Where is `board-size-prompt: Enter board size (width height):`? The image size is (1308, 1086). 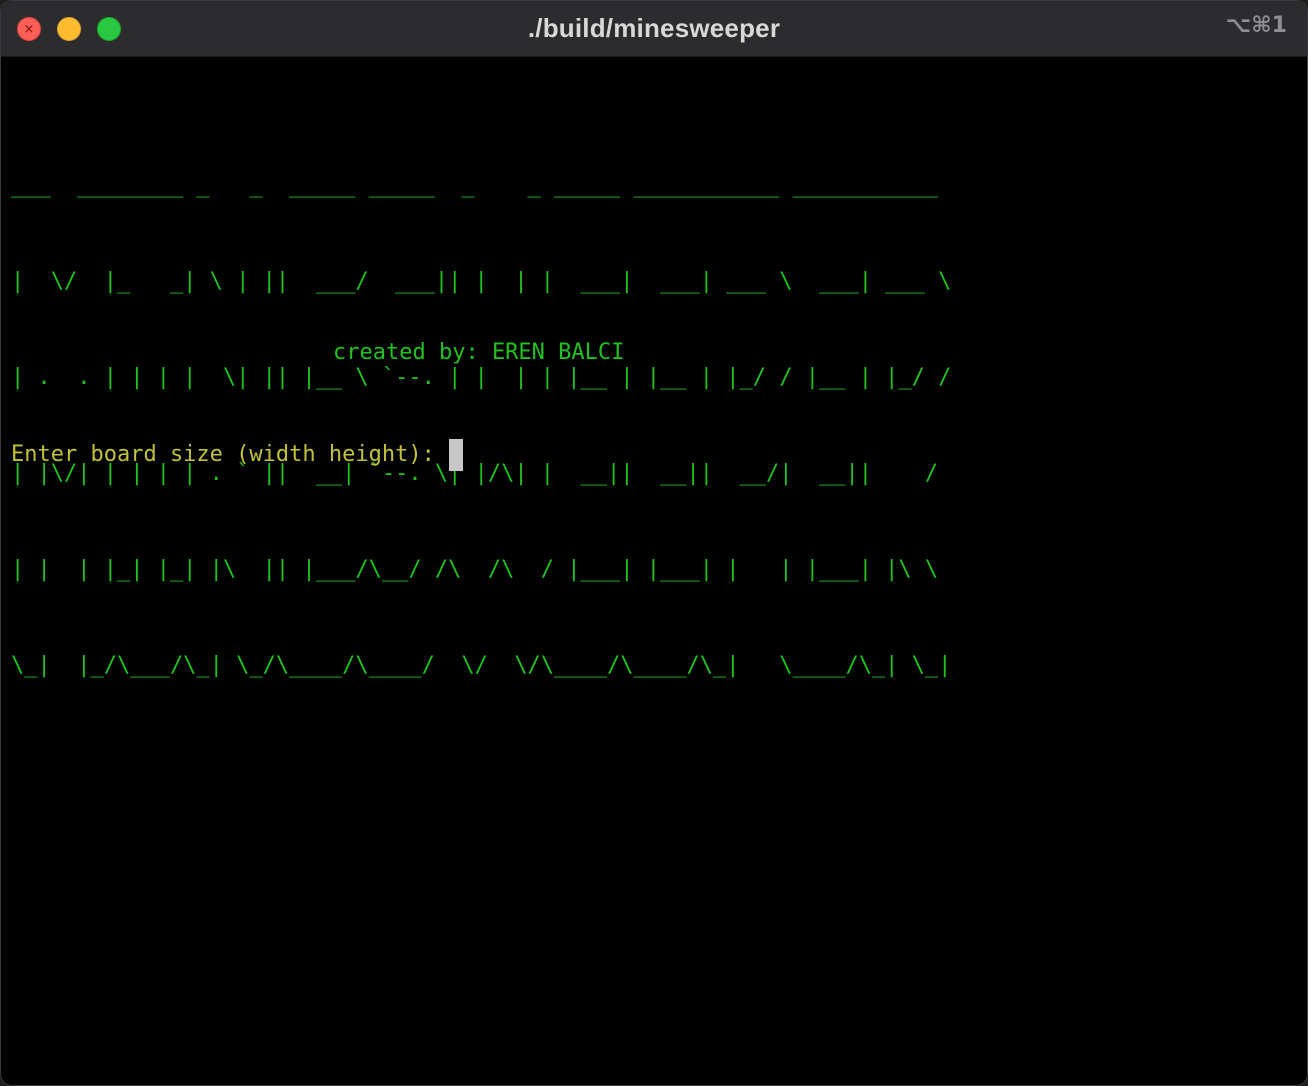 board-size-prompt: Enter board size (width height): is located at coordinates (237, 455).